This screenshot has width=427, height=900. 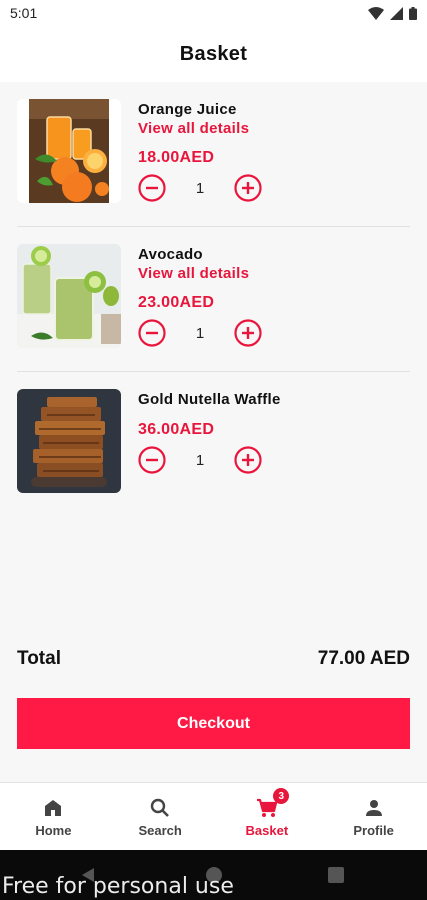 What do you see at coordinates (267, 816) in the screenshot?
I see `nav-basket: 3 Basket` at bounding box center [267, 816].